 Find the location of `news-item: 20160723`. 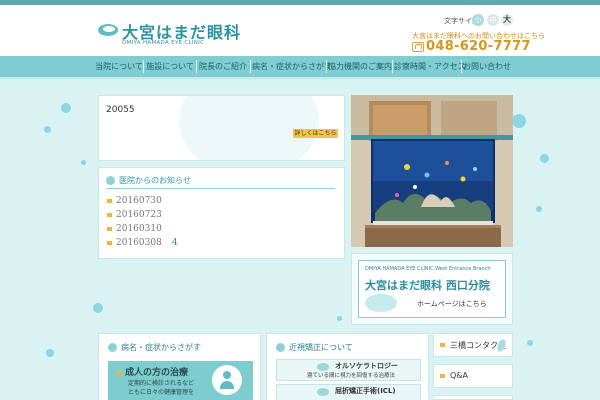

news-item: 20160723 is located at coordinates (134, 215).